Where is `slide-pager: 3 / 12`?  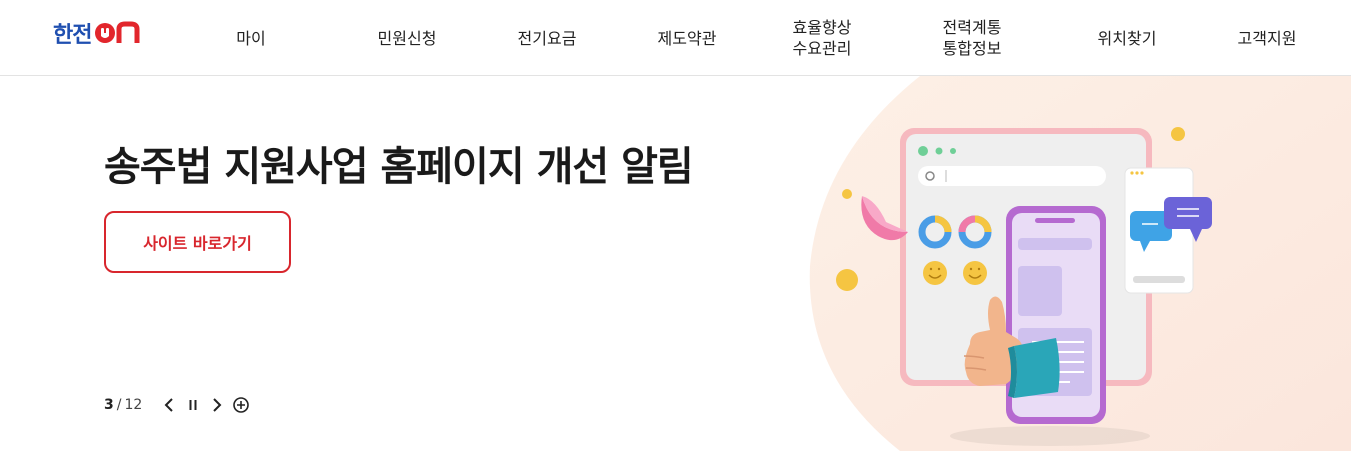 slide-pager: 3 / 12 is located at coordinates (177, 405).